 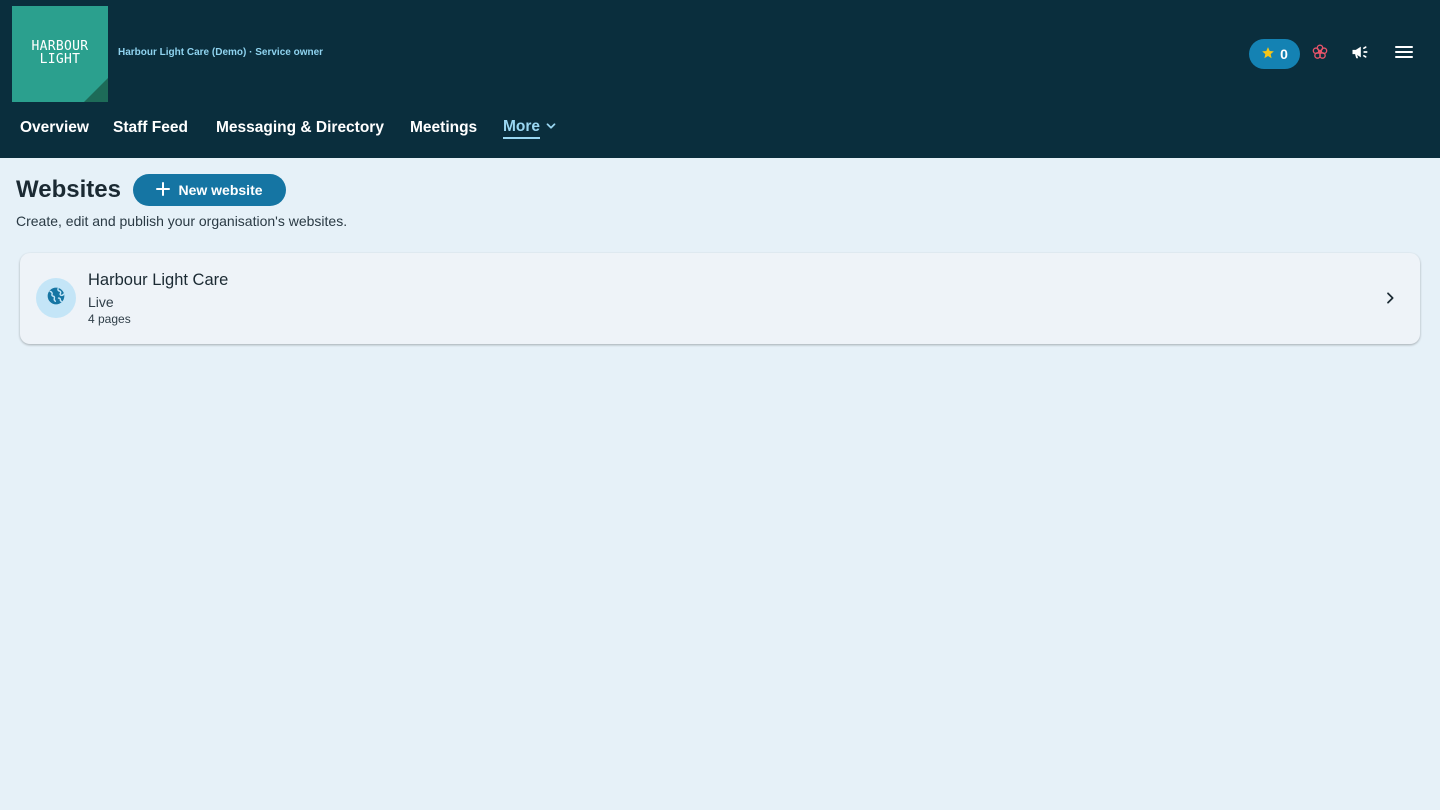 What do you see at coordinates (68, 189) in the screenshot?
I see `page-title: Websites` at bounding box center [68, 189].